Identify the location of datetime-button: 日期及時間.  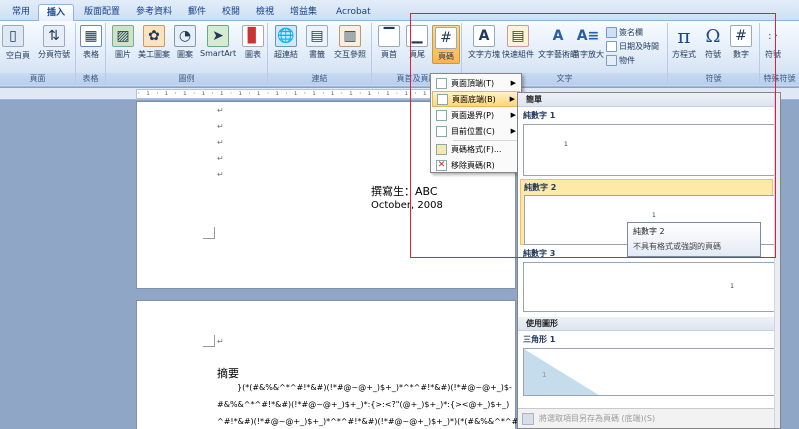
(632, 46).